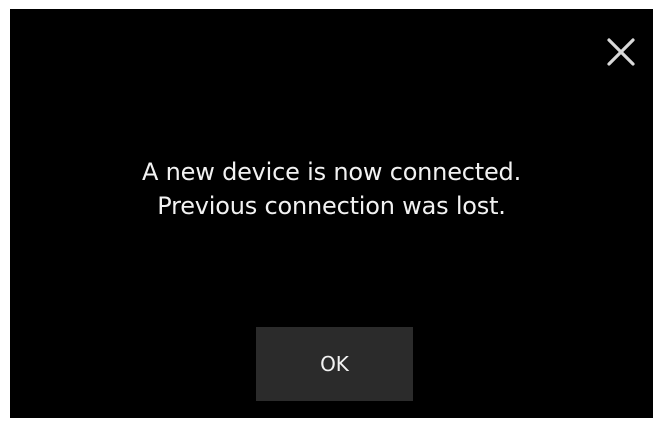  I want to click on ok-button: OK, so click(334, 364).